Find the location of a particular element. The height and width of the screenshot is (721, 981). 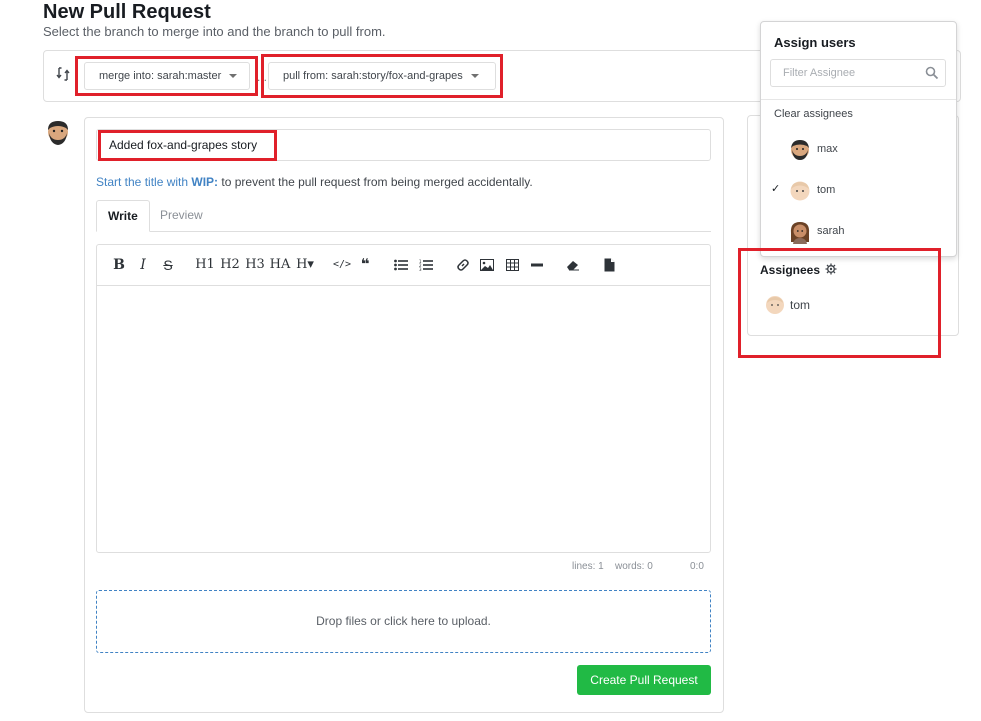

file-icon is located at coordinates (609, 265).